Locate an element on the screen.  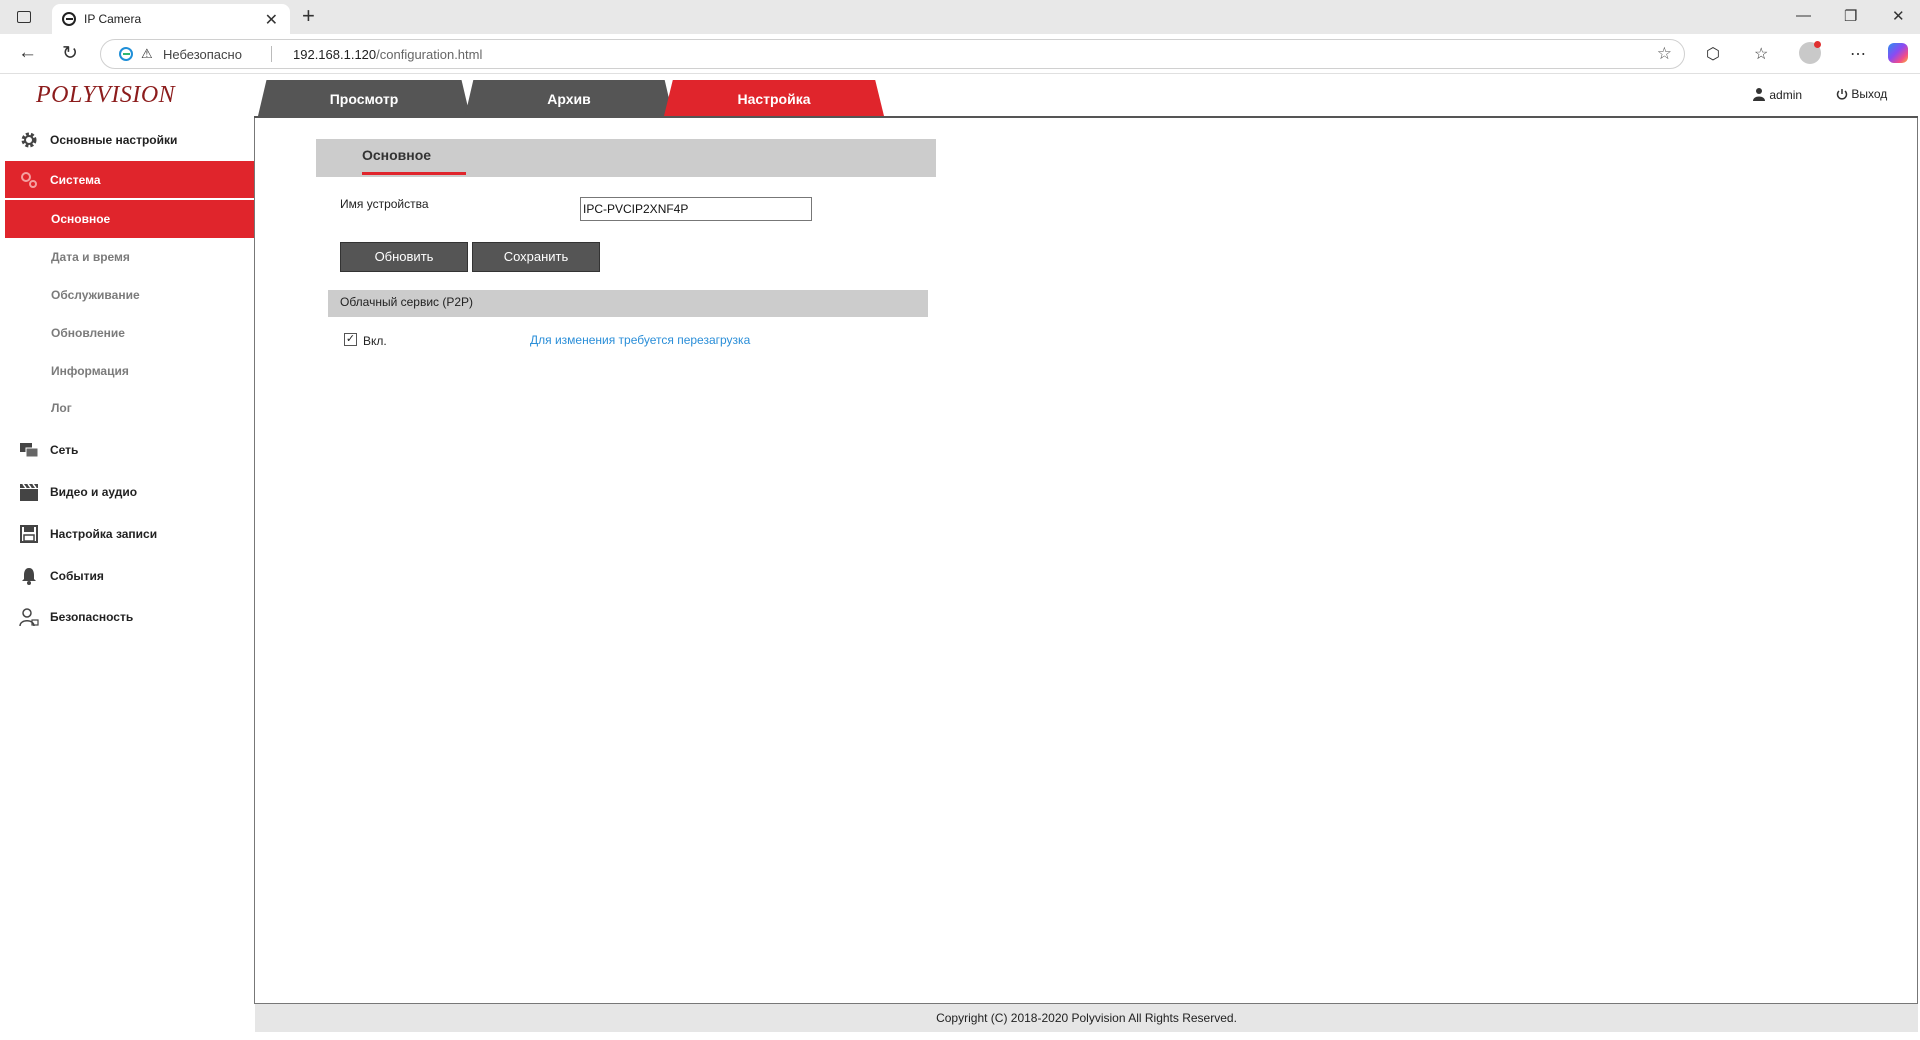
device-name-label: Имя устройства is located at coordinates (384, 204).